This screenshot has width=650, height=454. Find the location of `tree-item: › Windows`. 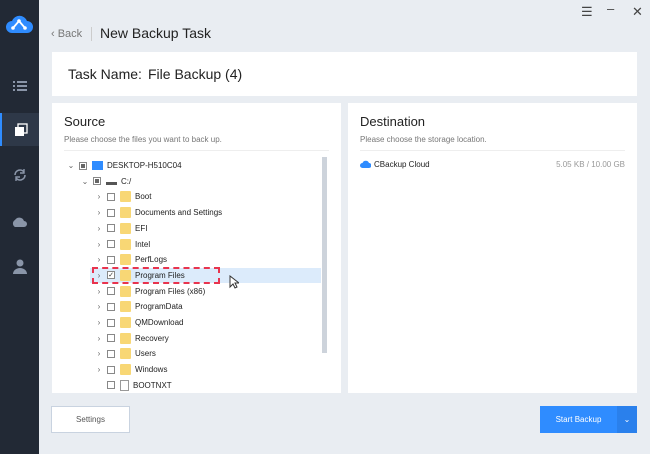

tree-item: › Windows is located at coordinates (130, 369).